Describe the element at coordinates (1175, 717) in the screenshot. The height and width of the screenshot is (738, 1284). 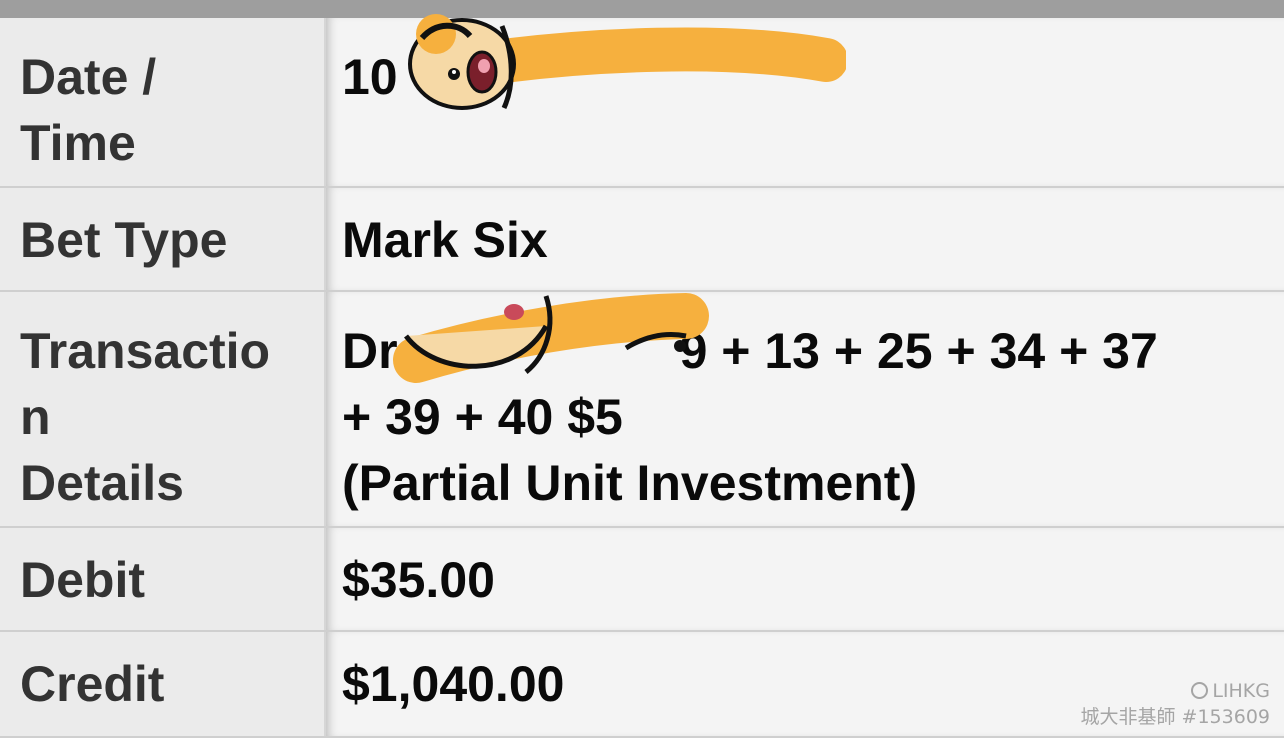
I see `watermark-user: 城大非基師 #153609` at that location.